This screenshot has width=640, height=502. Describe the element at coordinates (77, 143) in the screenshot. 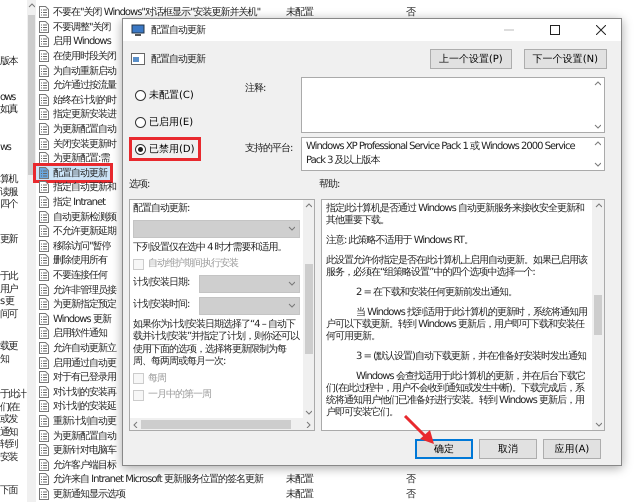

I see `policy-item: 关闭安装更新时` at that location.